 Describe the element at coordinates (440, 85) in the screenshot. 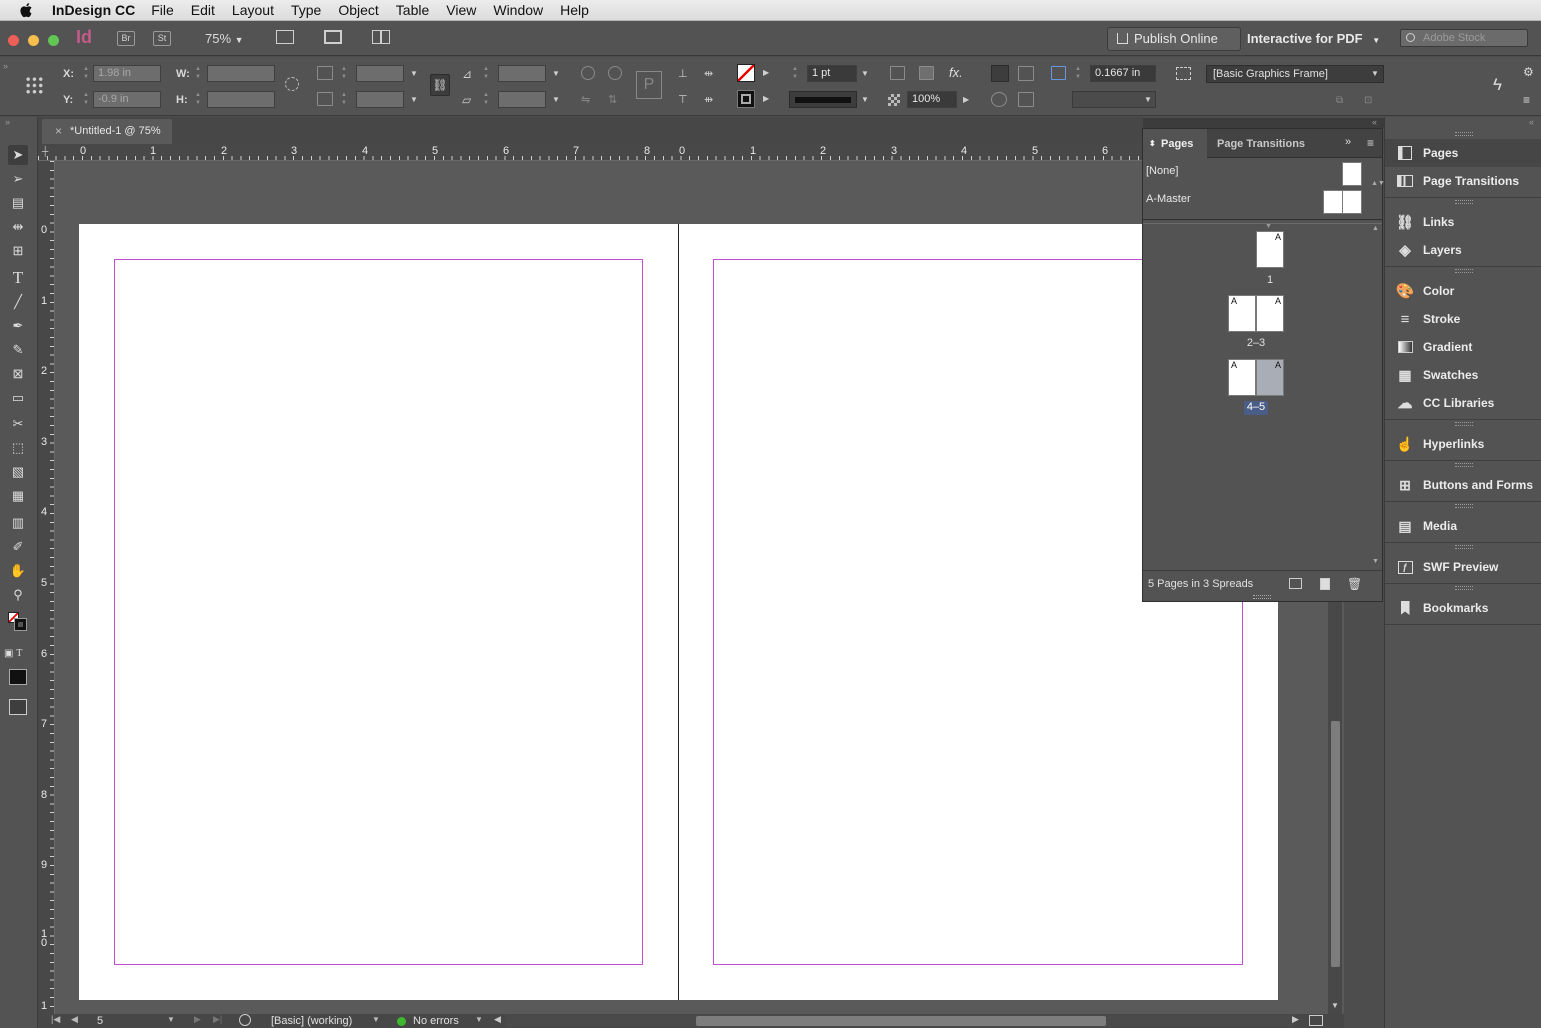

I see `link-scale-icon: ⛓` at that location.